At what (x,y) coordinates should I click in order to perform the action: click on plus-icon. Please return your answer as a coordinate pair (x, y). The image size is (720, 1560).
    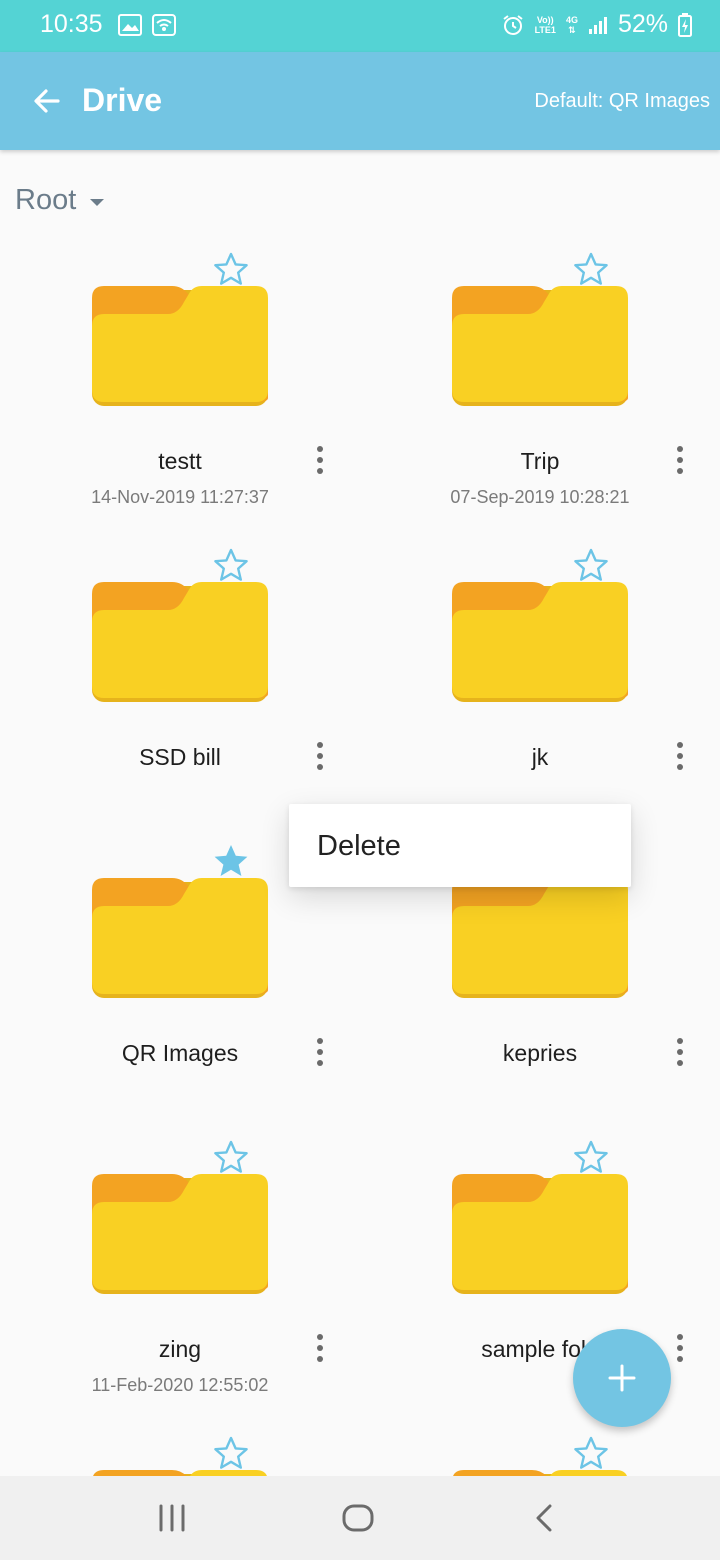
    Looking at the image, I should click on (622, 1378).